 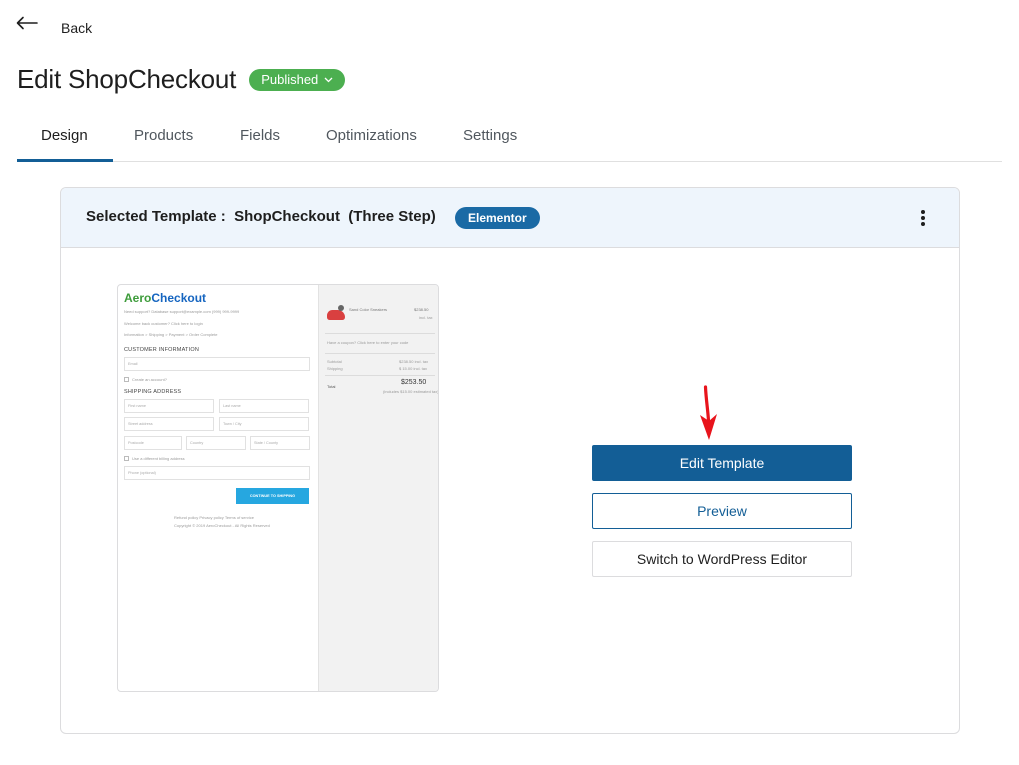 What do you see at coordinates (165, 298) in the screenshot?
I see `thumb-logo: AeroCheckout` at bounding box center [165, 298].